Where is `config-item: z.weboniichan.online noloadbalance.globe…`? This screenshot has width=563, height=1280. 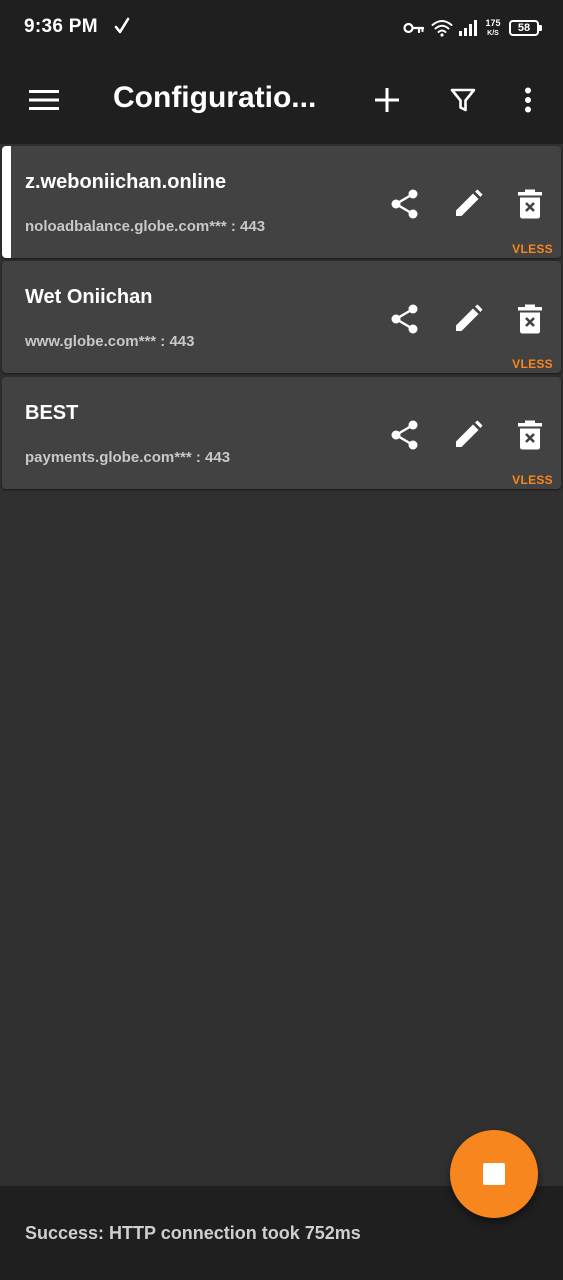 config-item: z.weboniichan.online noloadbalance.globe… is located at coordinates (281, 202).